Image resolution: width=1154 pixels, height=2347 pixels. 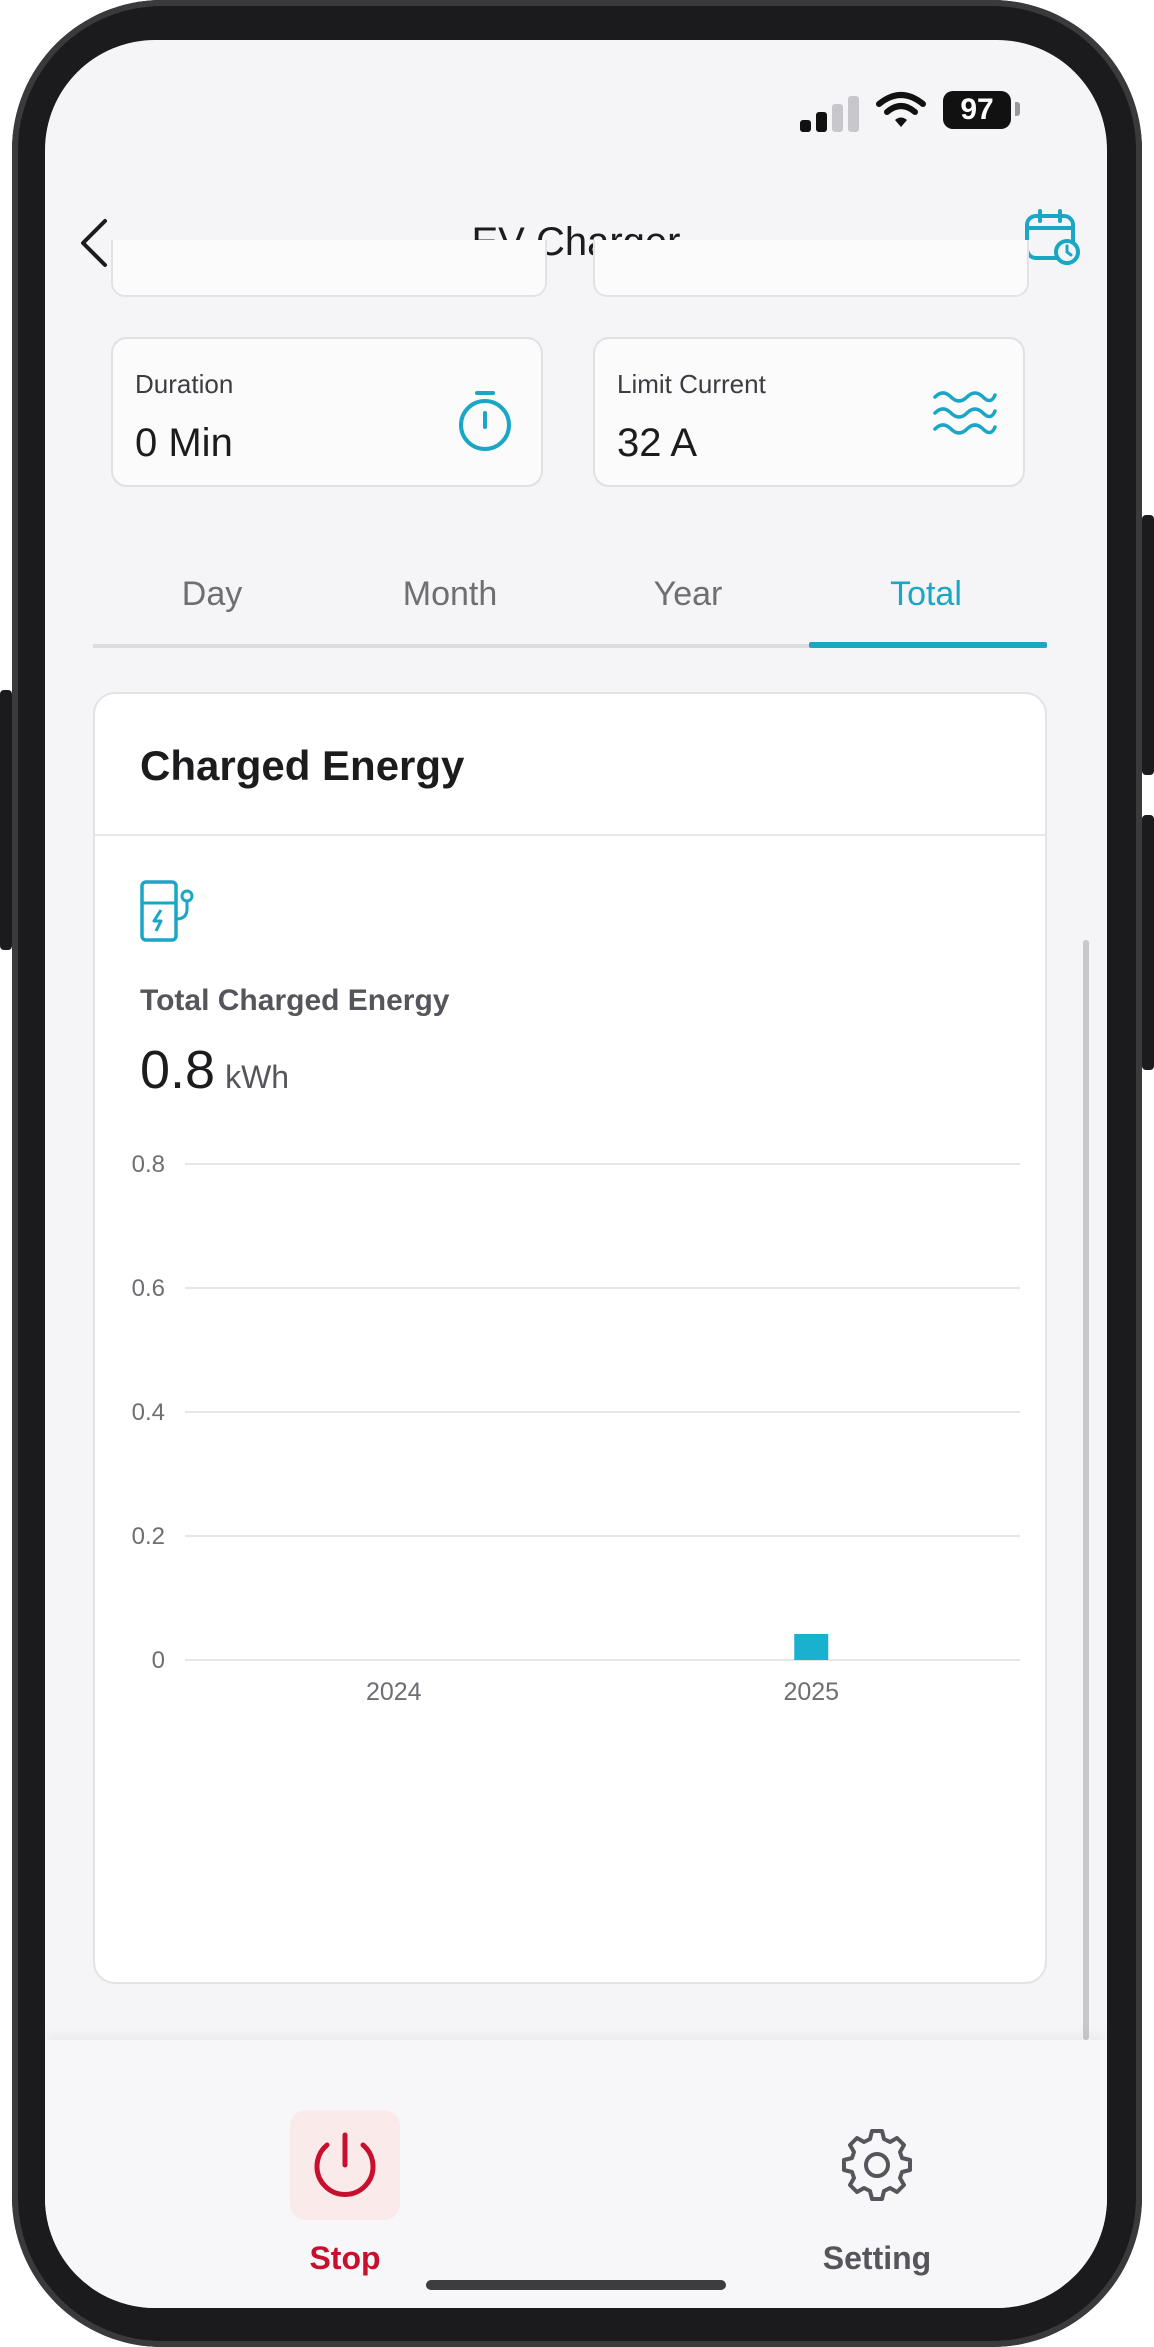 What do you see at coordinates (576, 2285) in the screenshot?
I see `home-indicator` at bounding box center [576, 2285].